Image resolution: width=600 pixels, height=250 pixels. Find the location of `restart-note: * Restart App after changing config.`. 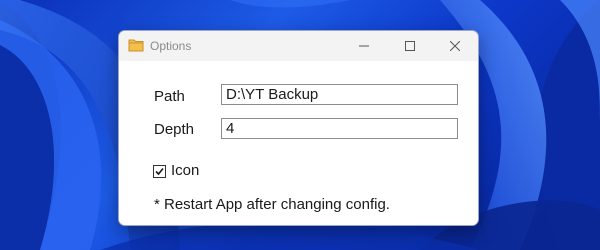

restart-note: * Restart App after changing config. is located at coordinates (272, 204).